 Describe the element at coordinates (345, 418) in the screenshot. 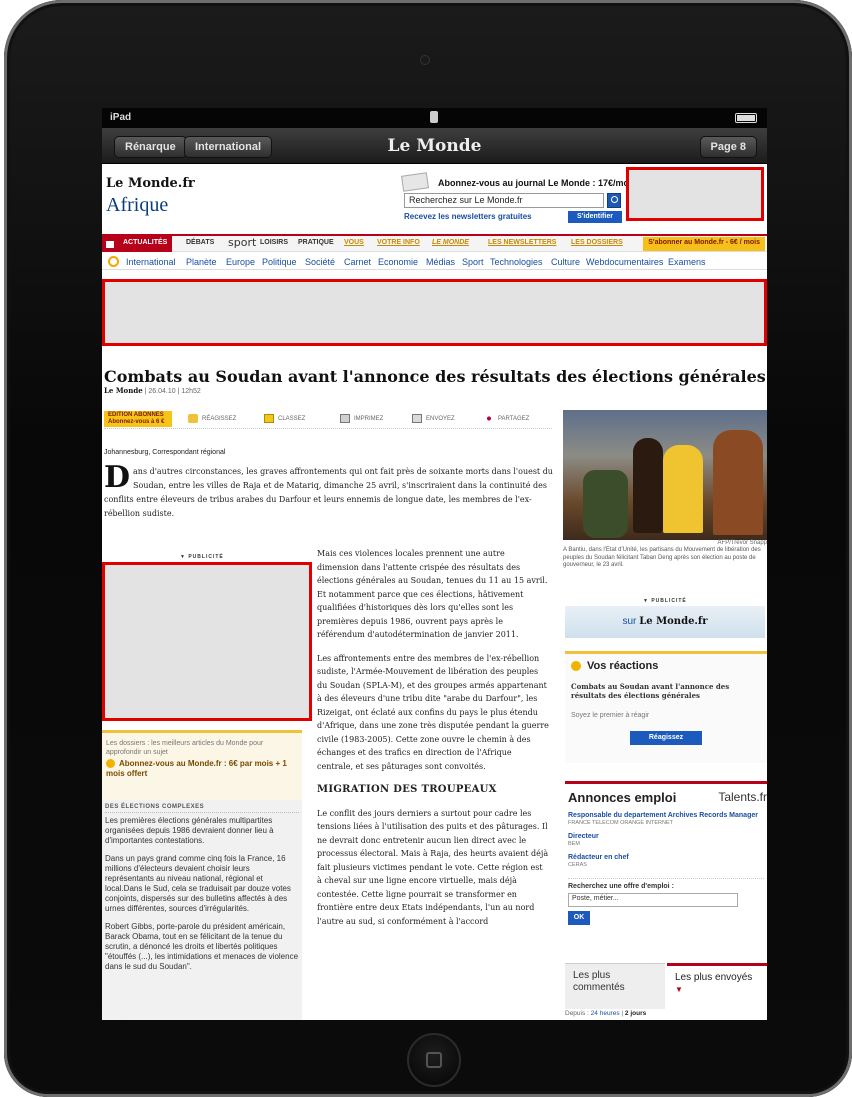

I see `print-icon` at that location.